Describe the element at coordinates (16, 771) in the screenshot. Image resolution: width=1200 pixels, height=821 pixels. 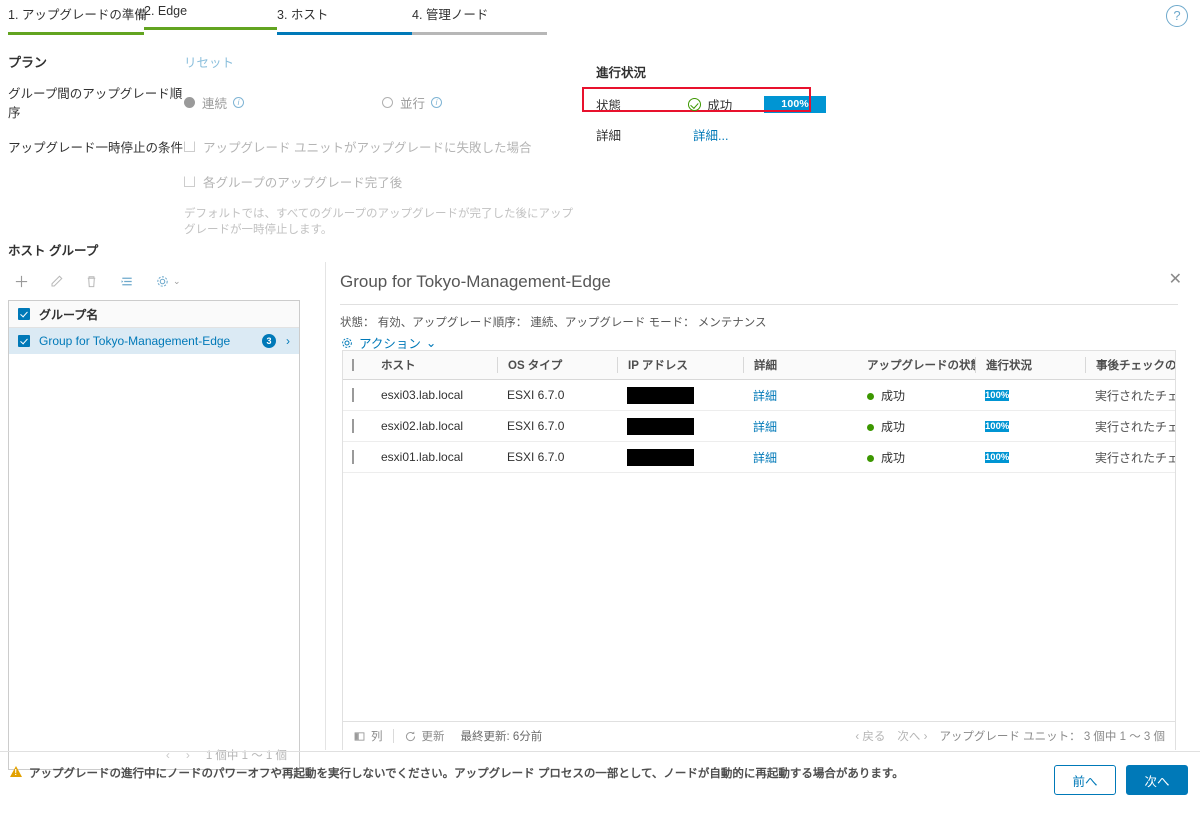
I see `warning-icon` at that location.